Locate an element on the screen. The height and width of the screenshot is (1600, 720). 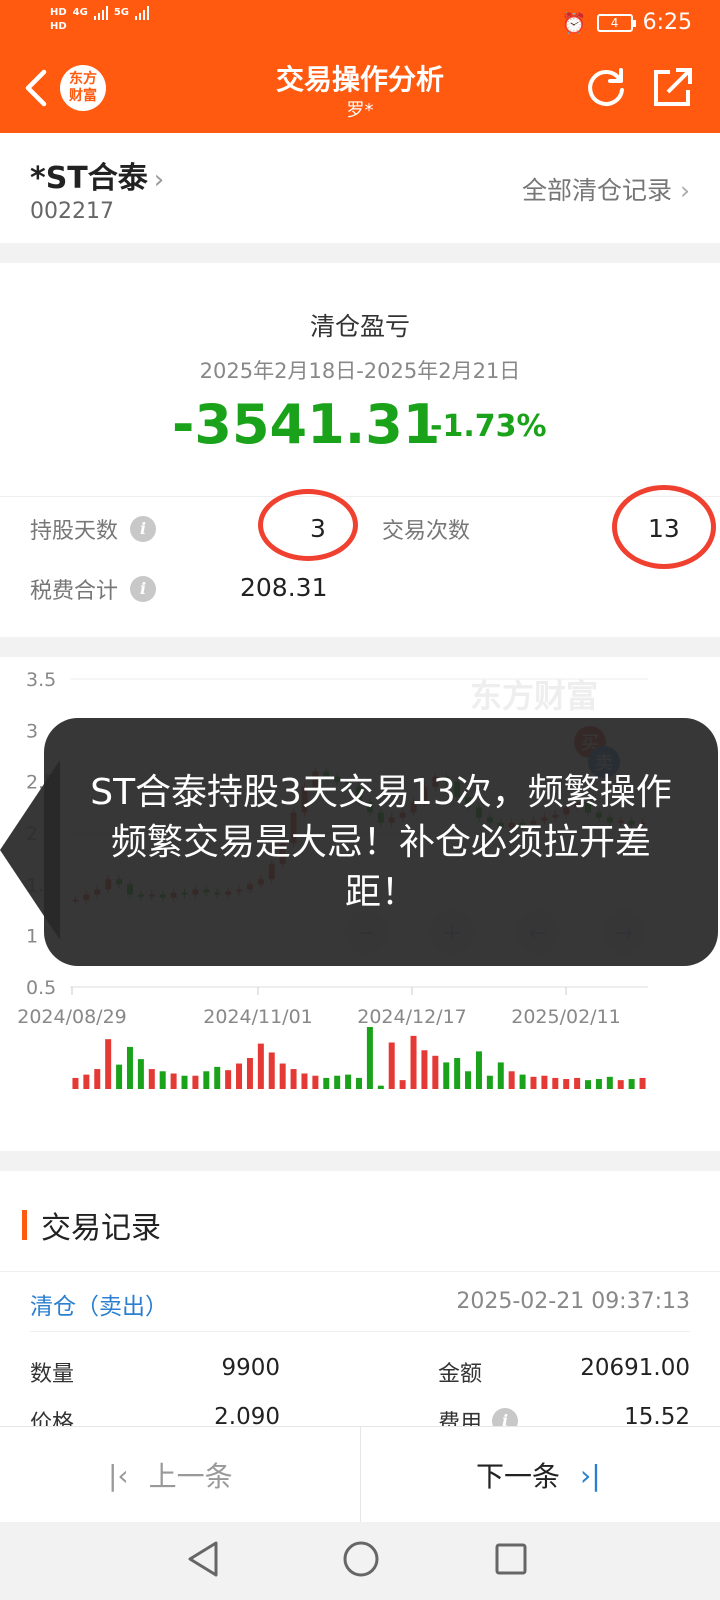
pager: |‹ 上一条 下一条 ›| is located at coordinates (360, 1474).